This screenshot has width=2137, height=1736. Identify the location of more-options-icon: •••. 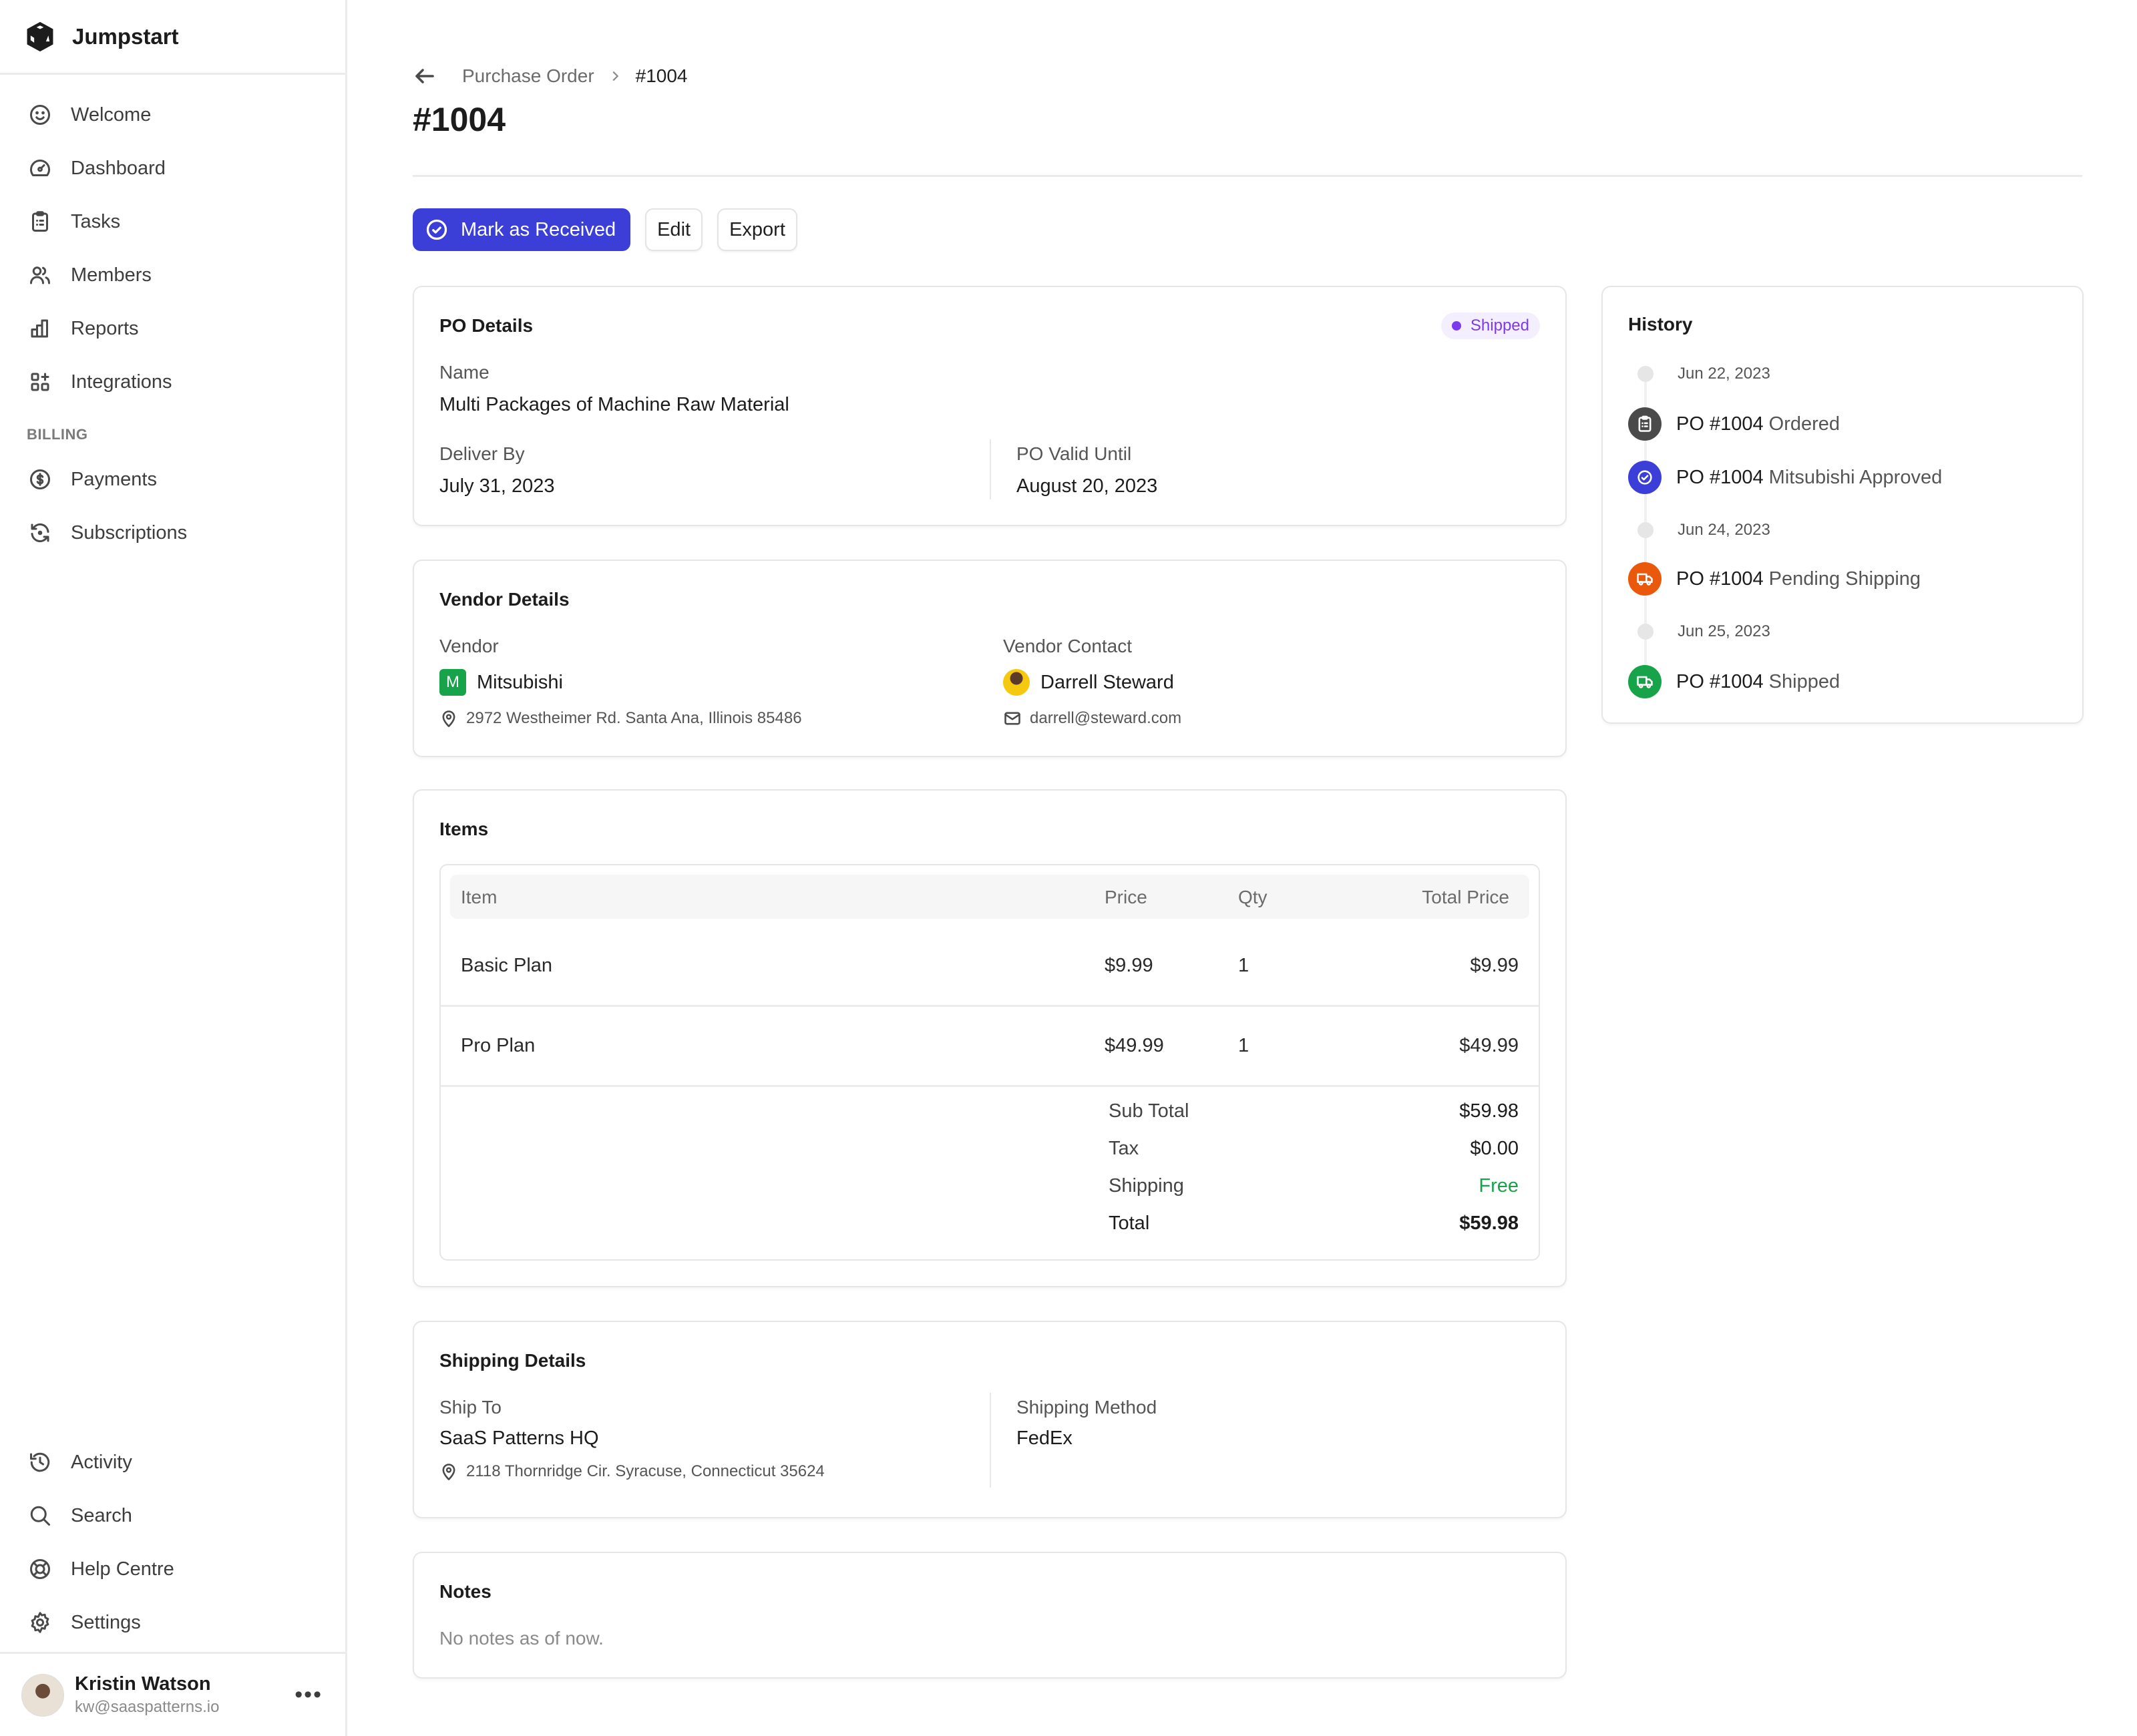
(309, 1695).